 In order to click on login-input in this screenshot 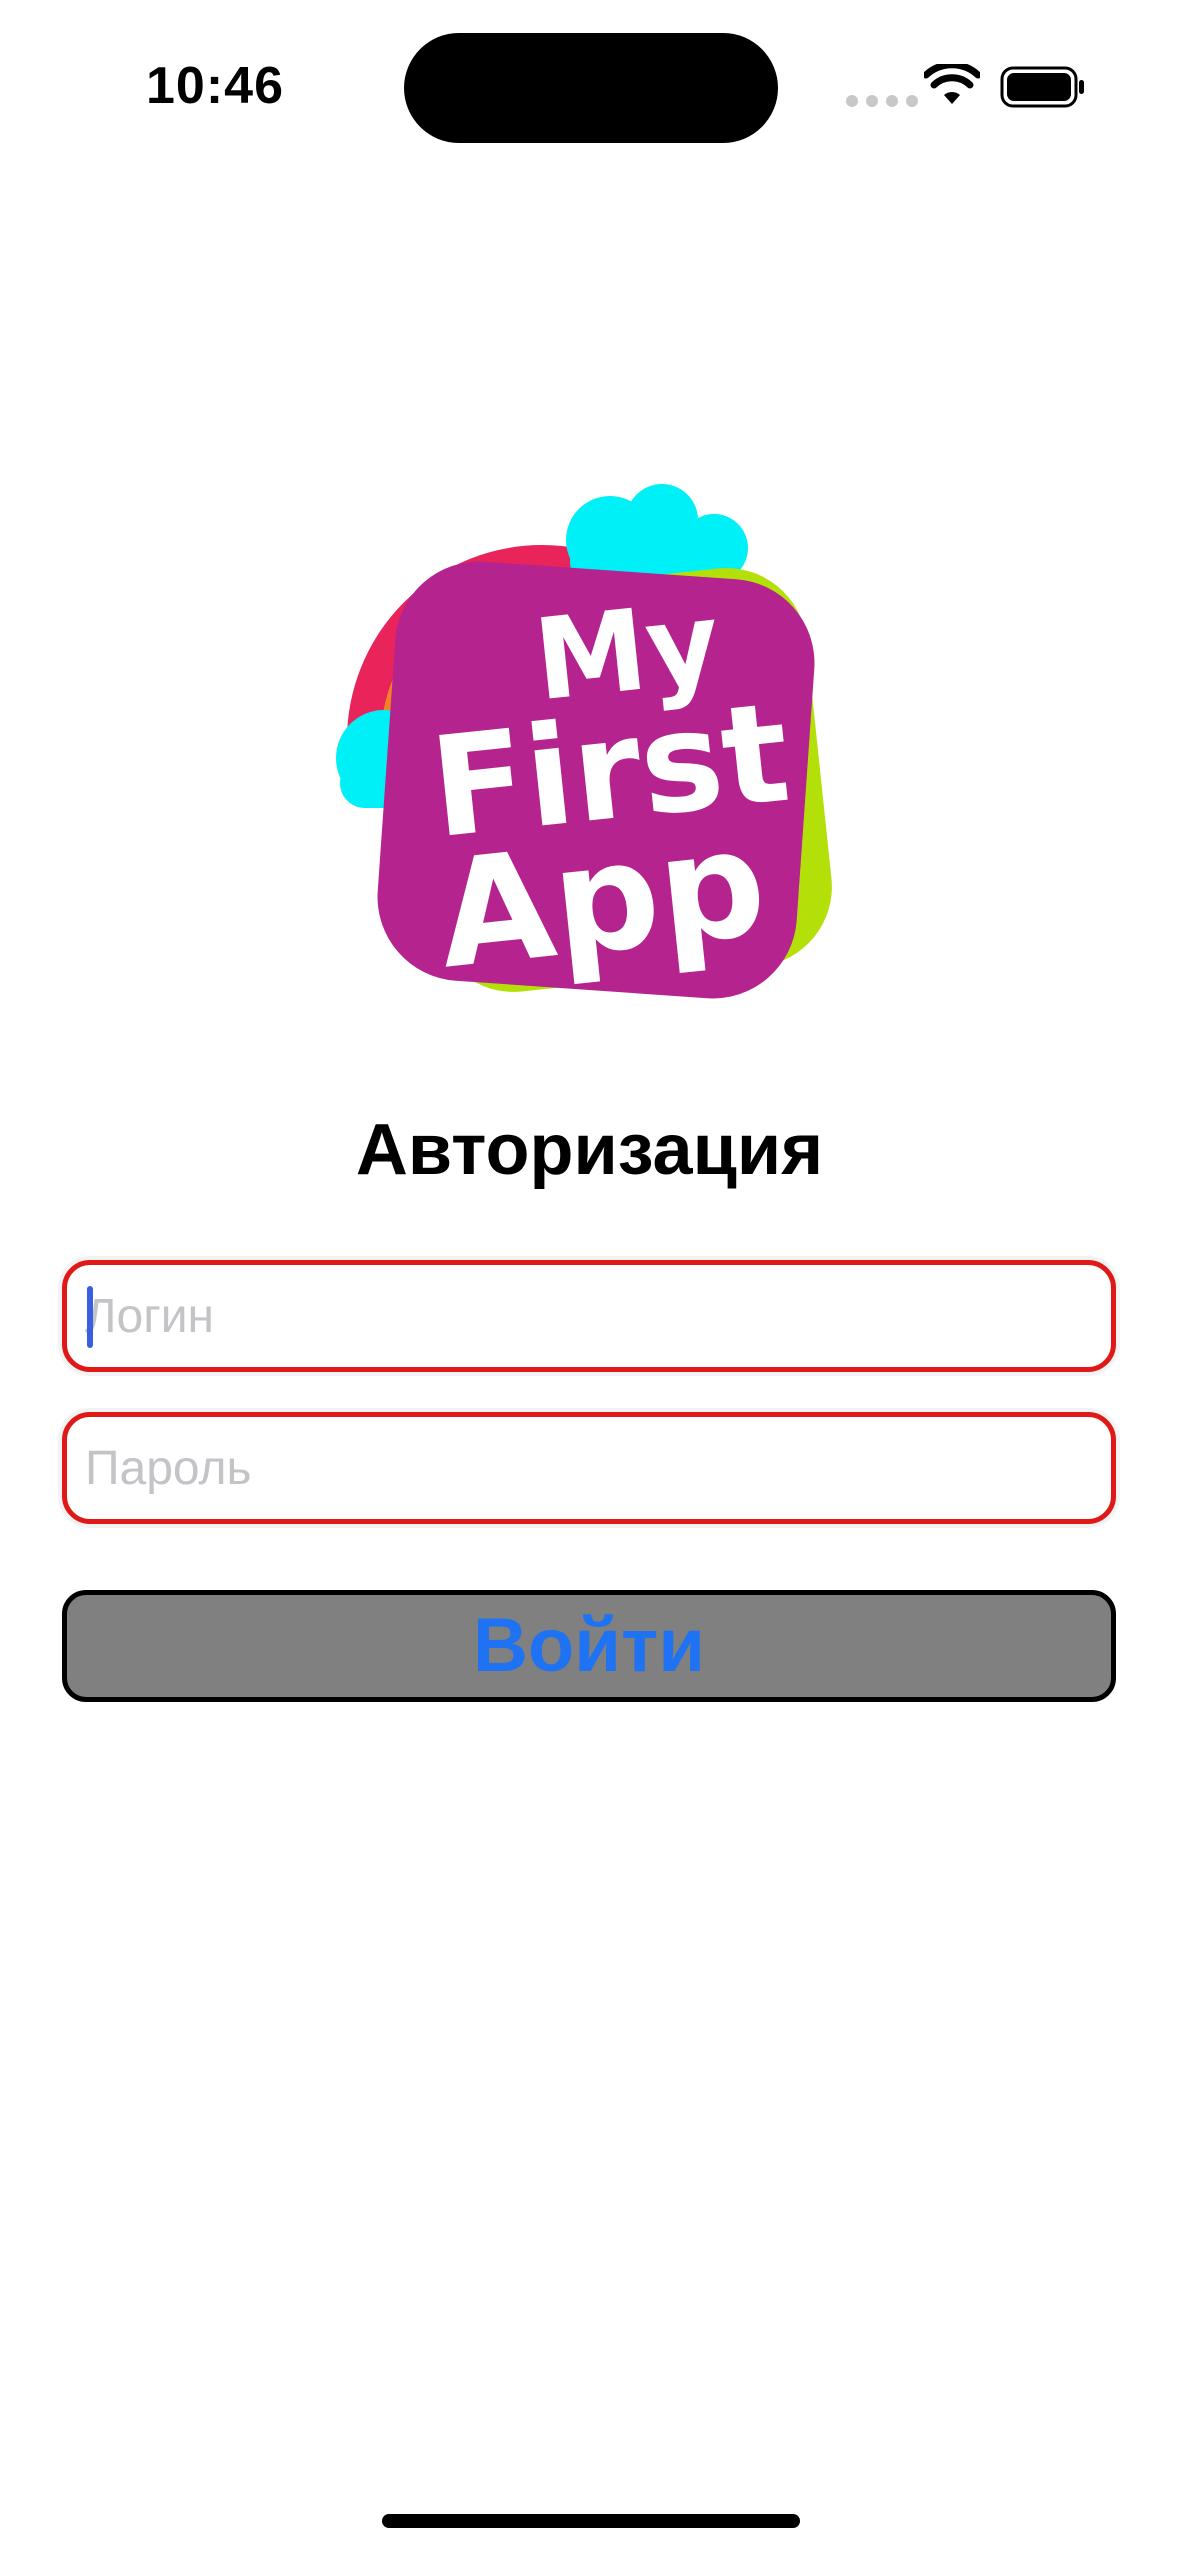, I will do `click(585, 1316)`.